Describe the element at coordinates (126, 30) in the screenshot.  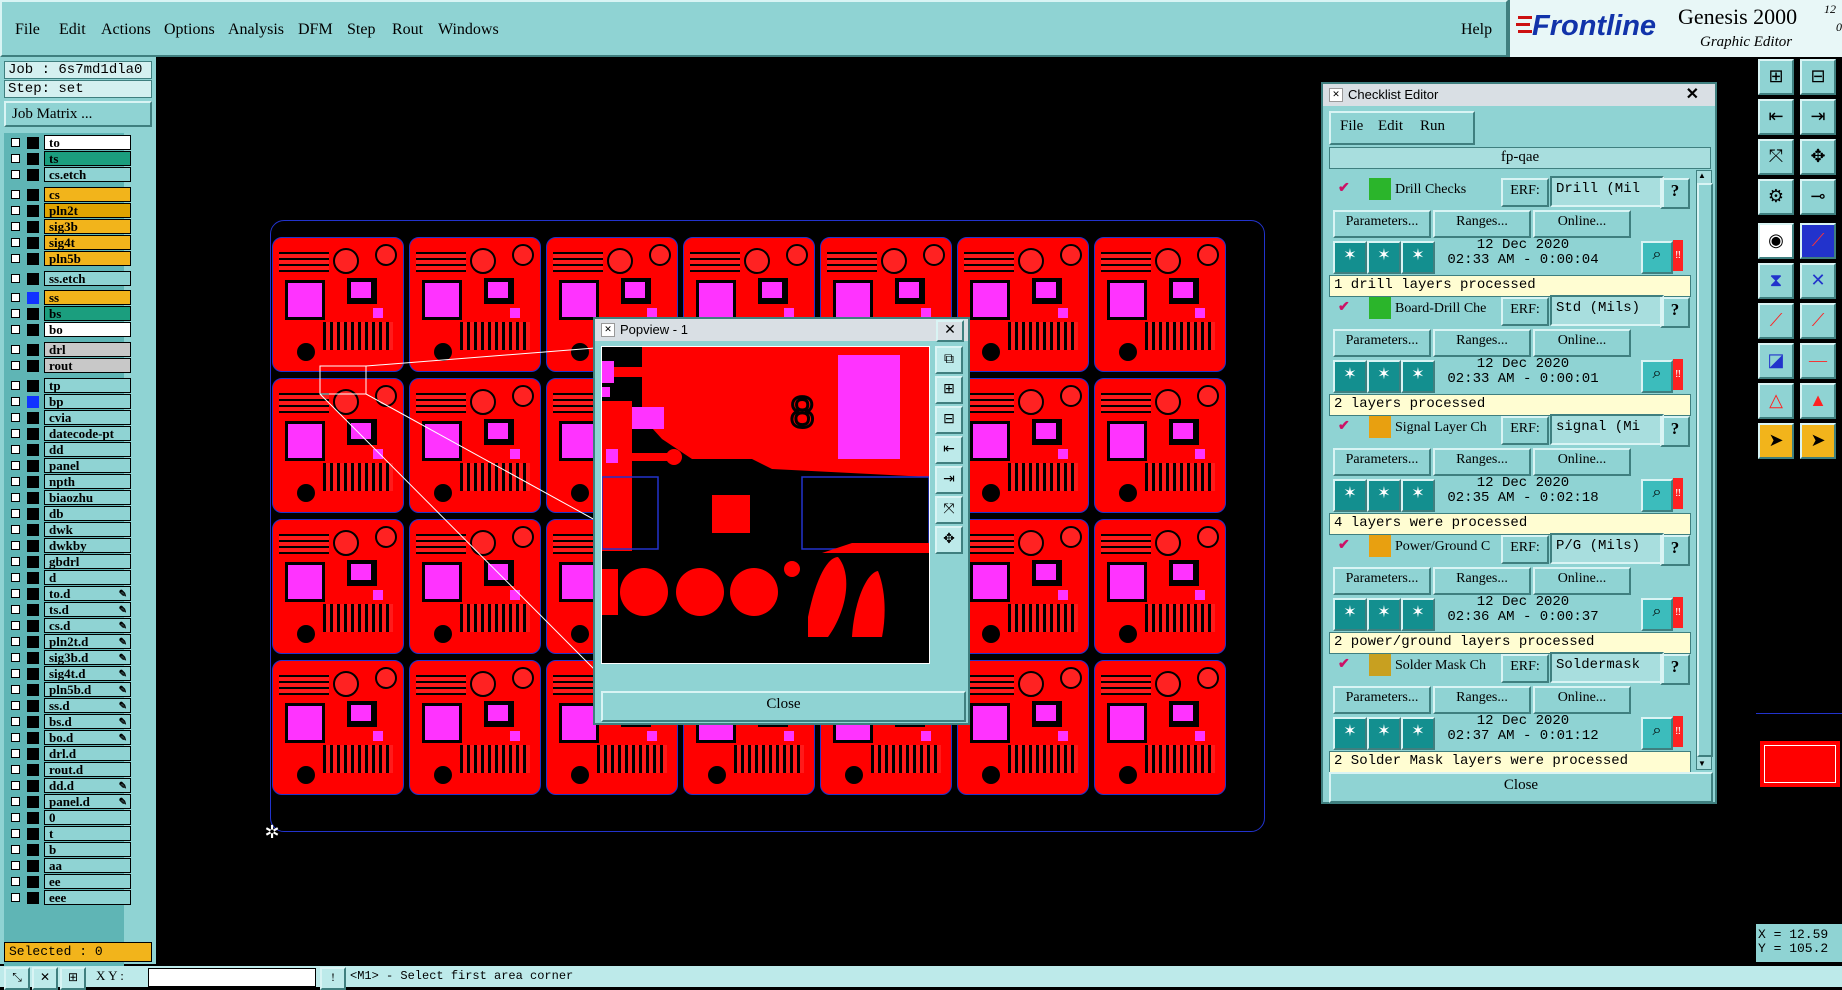
I see `menu-actions: Actions` at that location.